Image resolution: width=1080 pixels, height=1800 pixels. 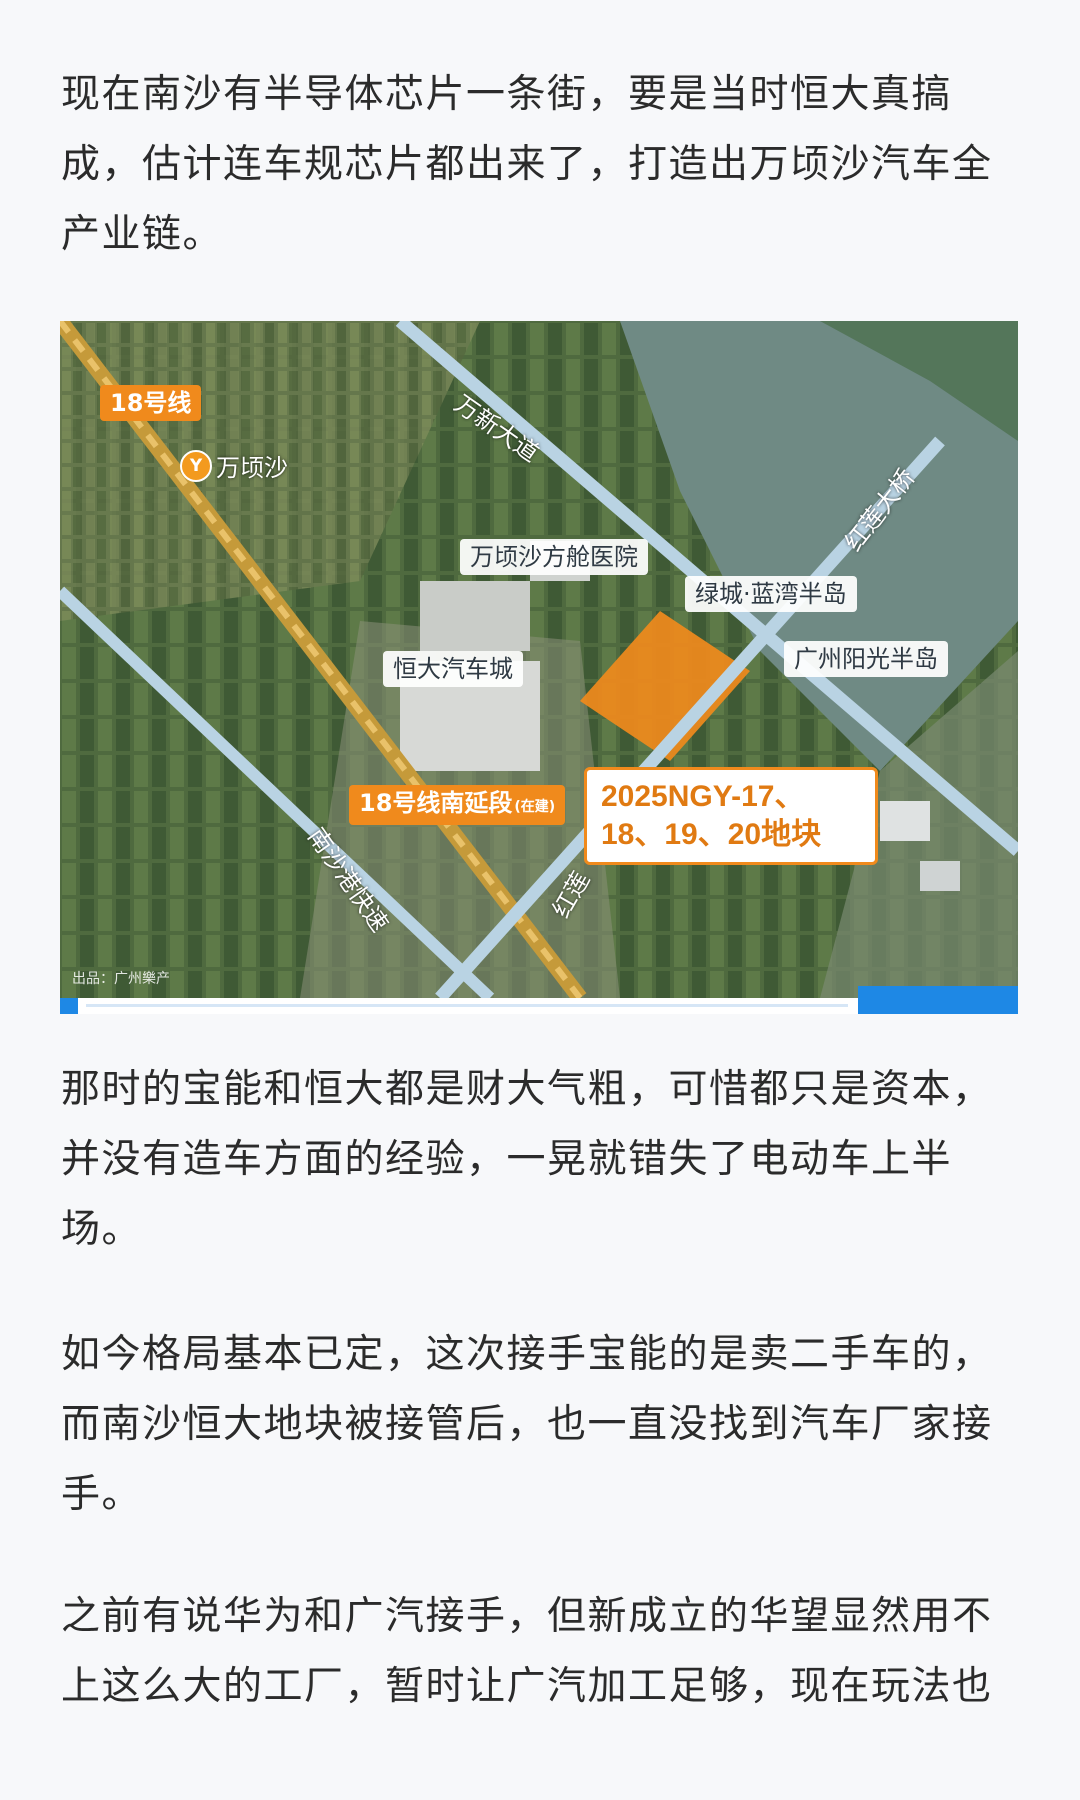 I want to click on caption-bar-left, so click(x=69, y=1006).